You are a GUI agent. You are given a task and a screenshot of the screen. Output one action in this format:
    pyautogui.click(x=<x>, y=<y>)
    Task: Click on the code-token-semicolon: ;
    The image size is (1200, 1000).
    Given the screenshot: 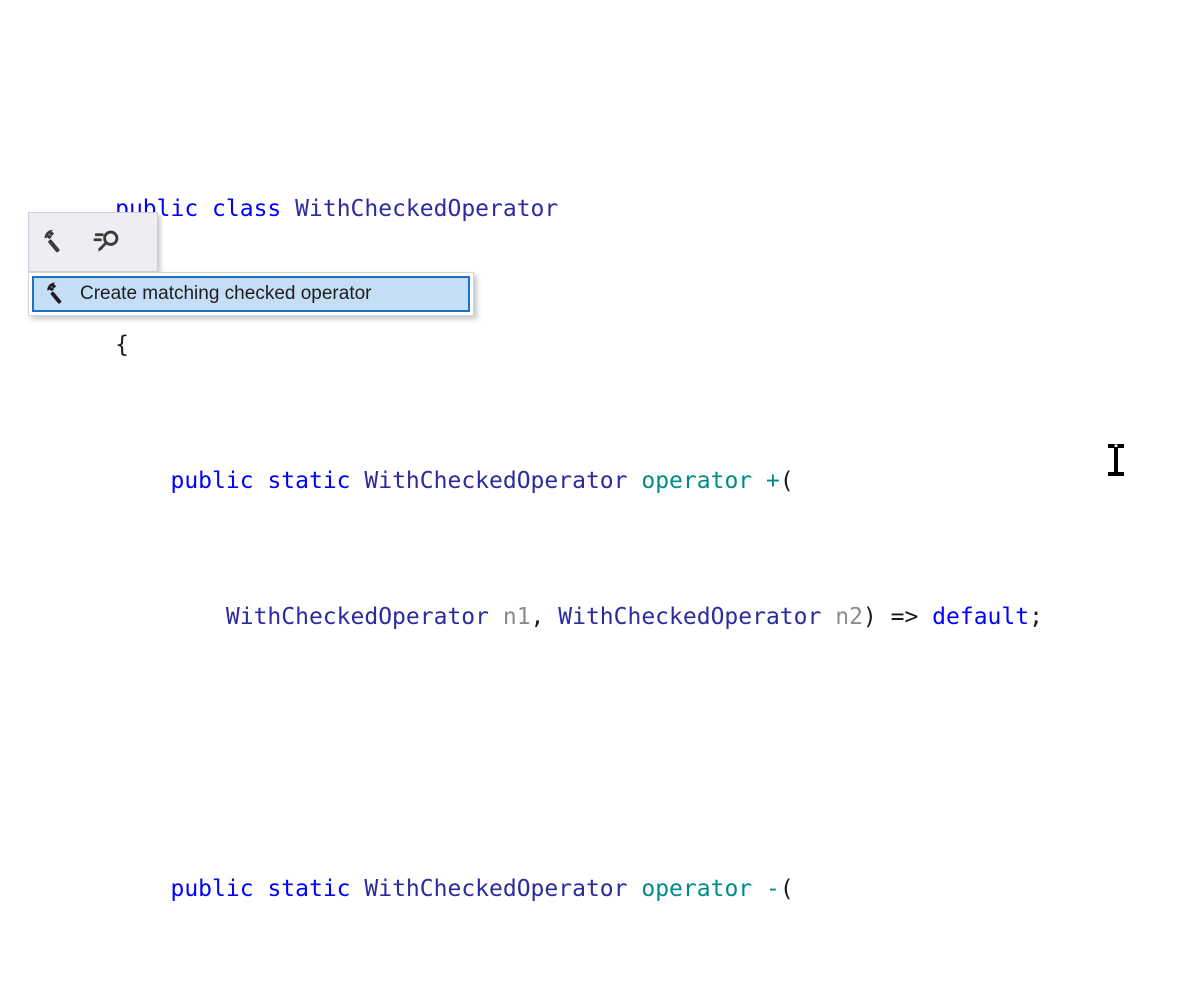 What is the action you would take?
    pyautogui.click(x=1036, y=617)
    